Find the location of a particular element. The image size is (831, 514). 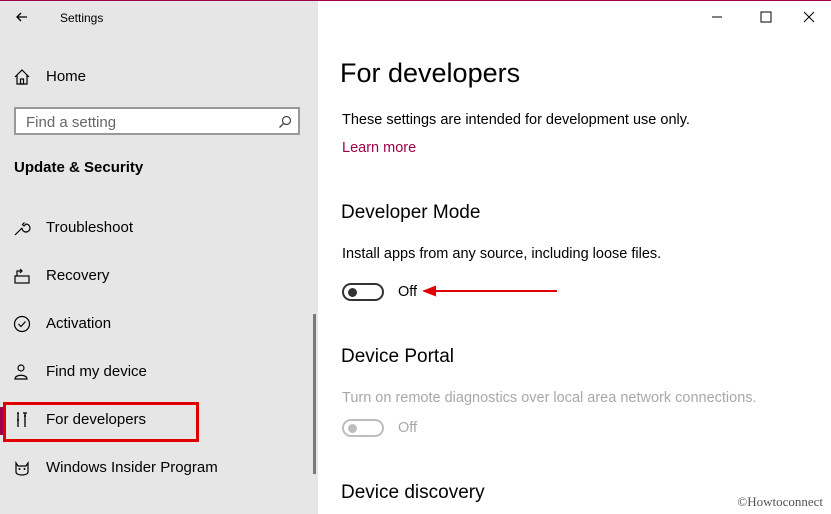

sidebar-item-windows-insider-program: Windows Insider Program is located at coordinates (159, 468).